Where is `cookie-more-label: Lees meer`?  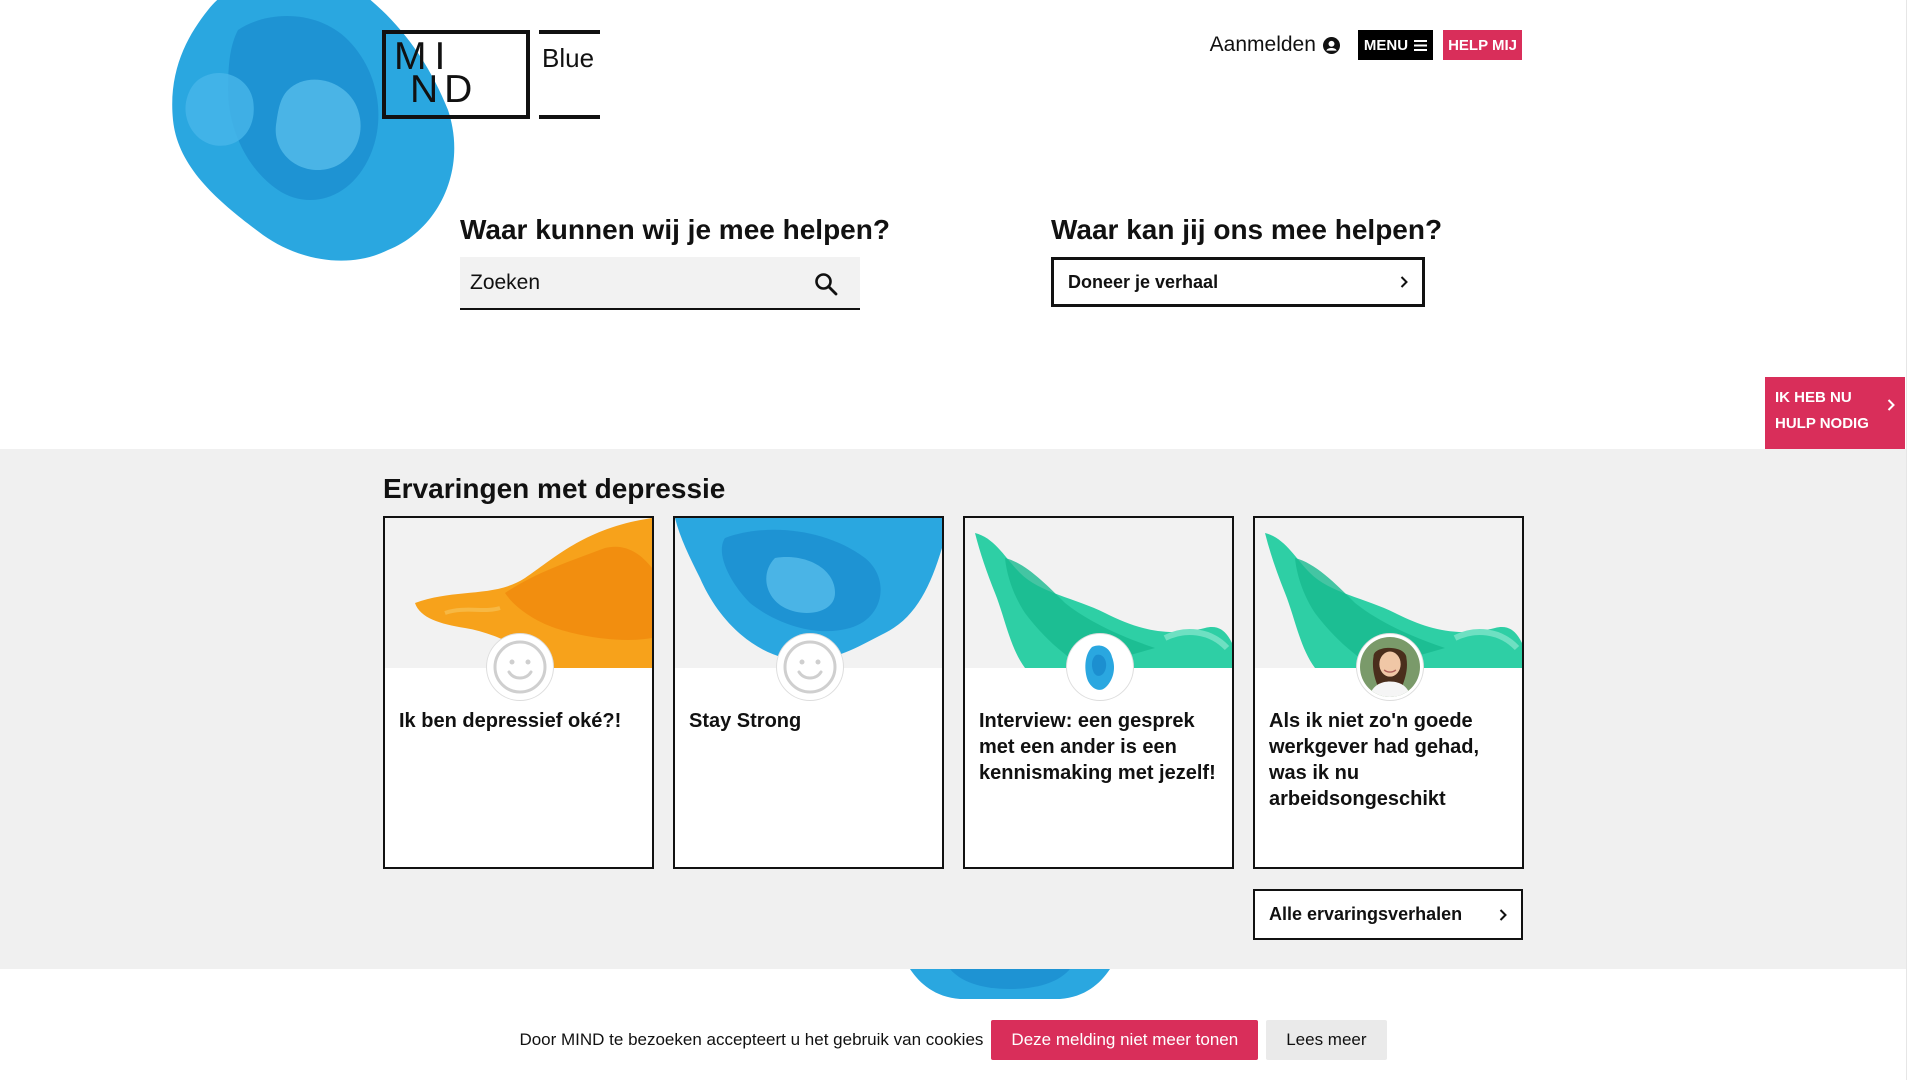
cookie-more-label: Lees meer is located at coordinates (1326, 1039).